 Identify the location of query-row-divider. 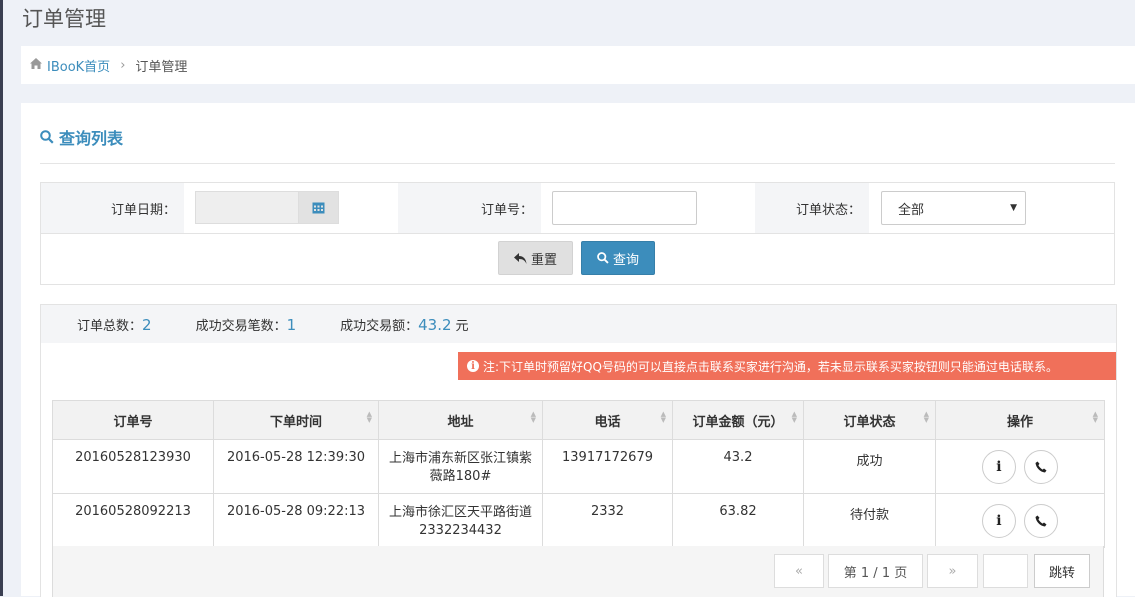
(577, 233).